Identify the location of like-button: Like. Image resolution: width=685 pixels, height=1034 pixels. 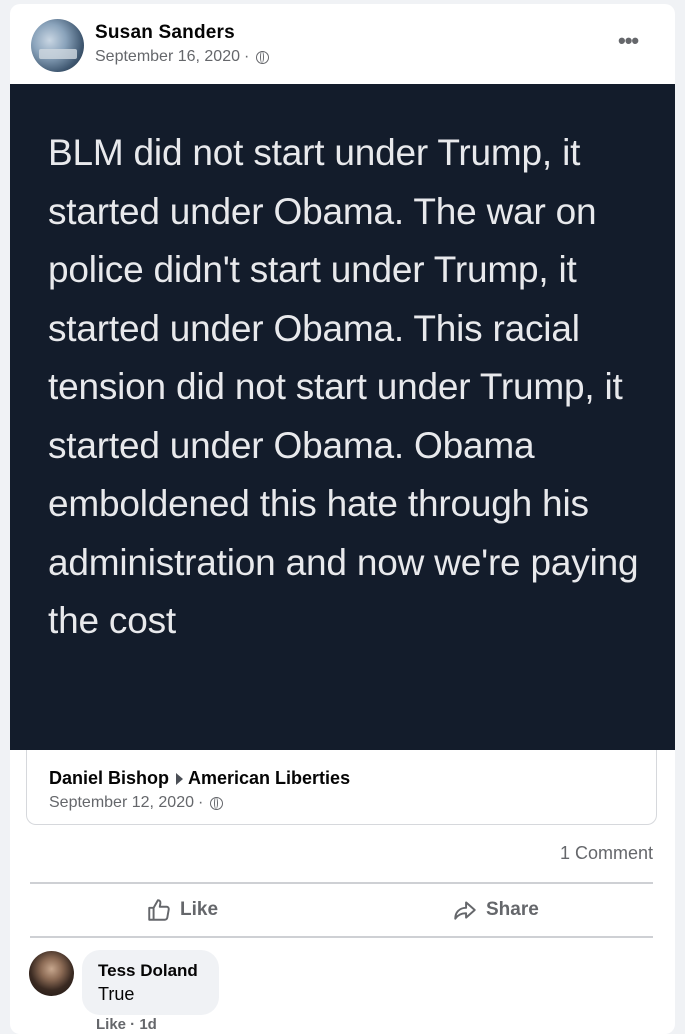
(182, 910).